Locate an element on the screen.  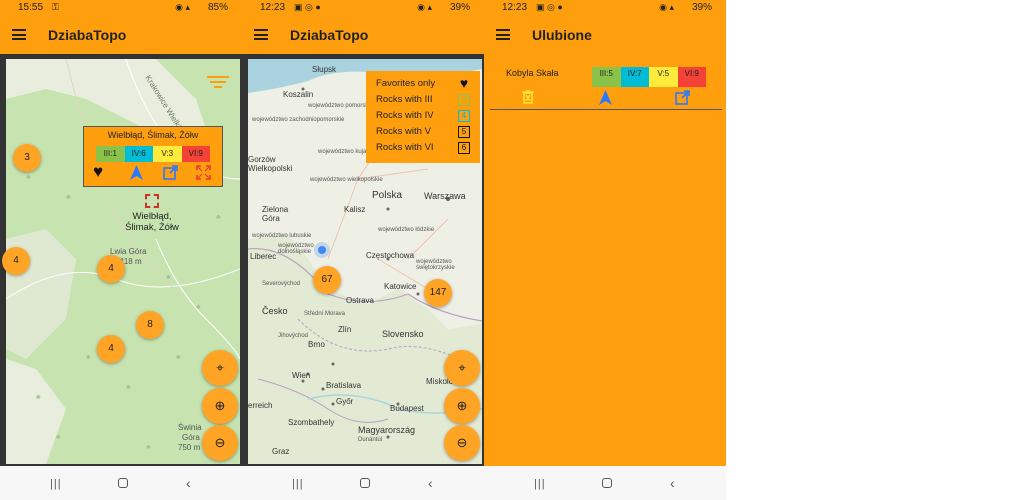
filter-grade-3: Rocks with III 3 is located at coordinates (423, 100).